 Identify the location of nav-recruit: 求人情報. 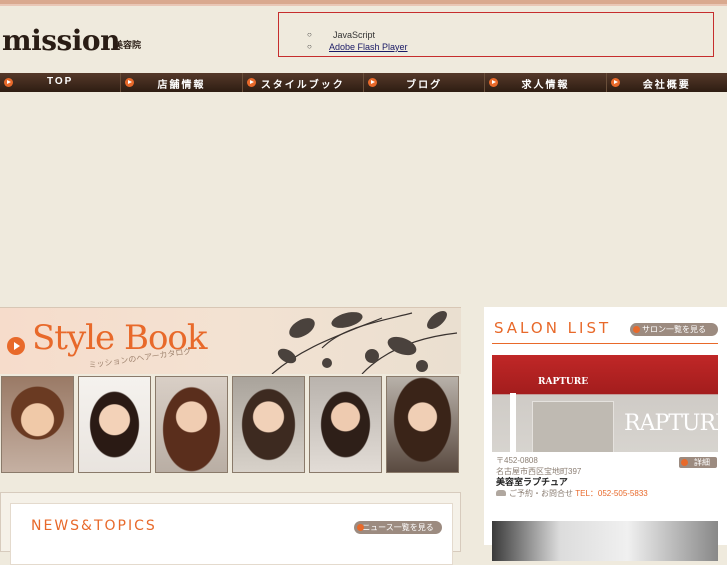
(546, 82).